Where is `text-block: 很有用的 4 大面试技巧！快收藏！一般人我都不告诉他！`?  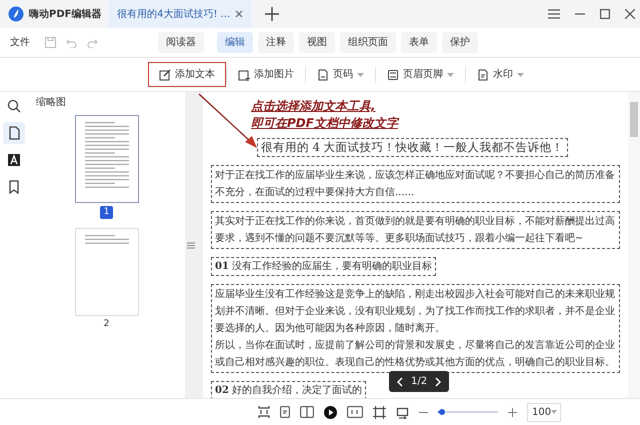 text-block: 很有用的 4 大面试技巧！快收藏！一般人我都不告诉他！ is located at coordinates (412, 147).